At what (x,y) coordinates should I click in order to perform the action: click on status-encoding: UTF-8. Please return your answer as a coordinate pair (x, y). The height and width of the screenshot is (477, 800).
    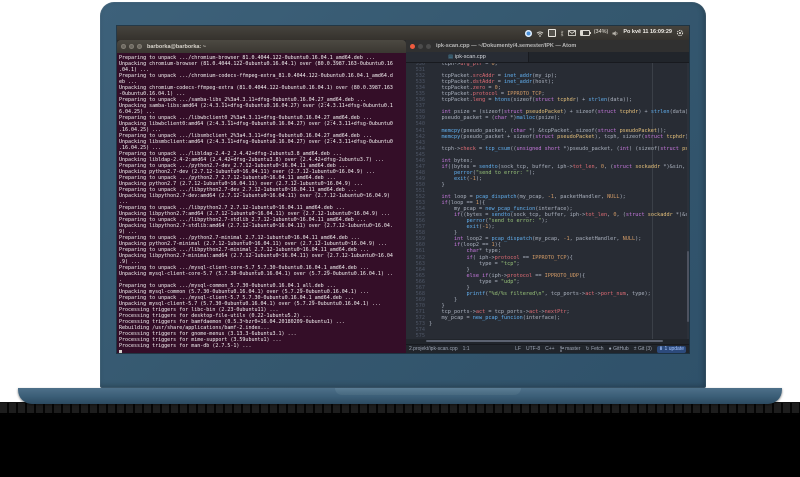
    Looking at the image, I should click on (533, 349).